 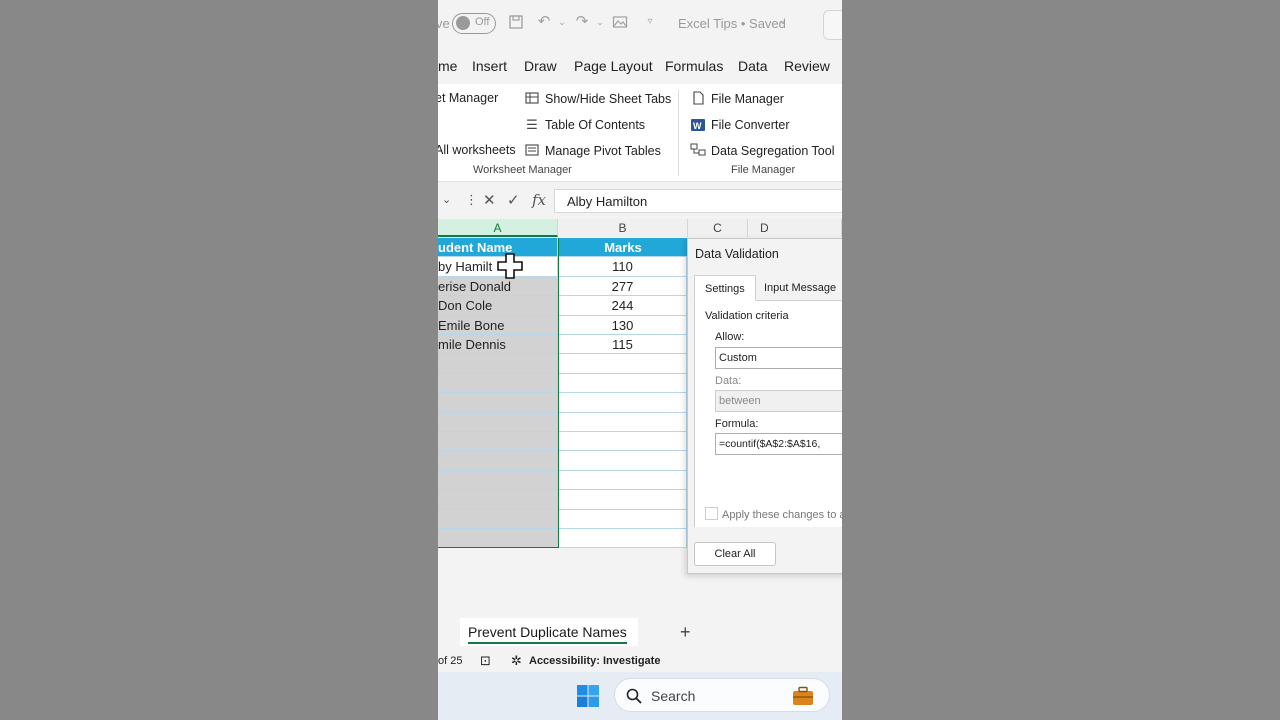 What do you see at coordinates (698, 99) in the screenshot?
I see `document-icon` at bounding box center [698, 99].